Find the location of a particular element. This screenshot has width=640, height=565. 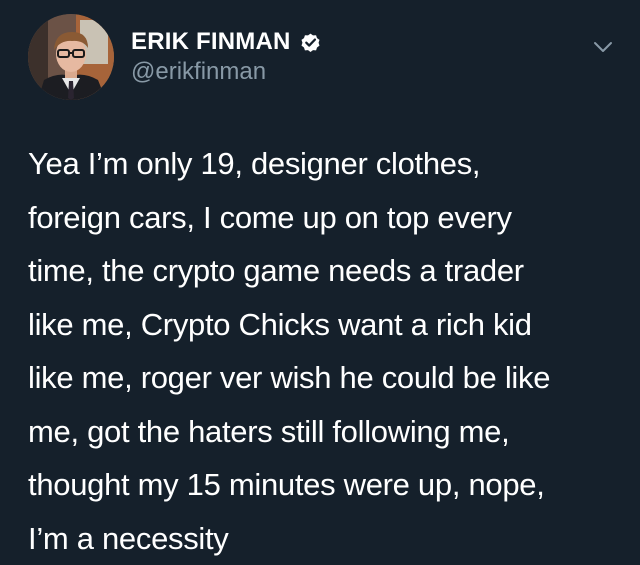

verified-badge-icon is located at coordinates (310, 42).